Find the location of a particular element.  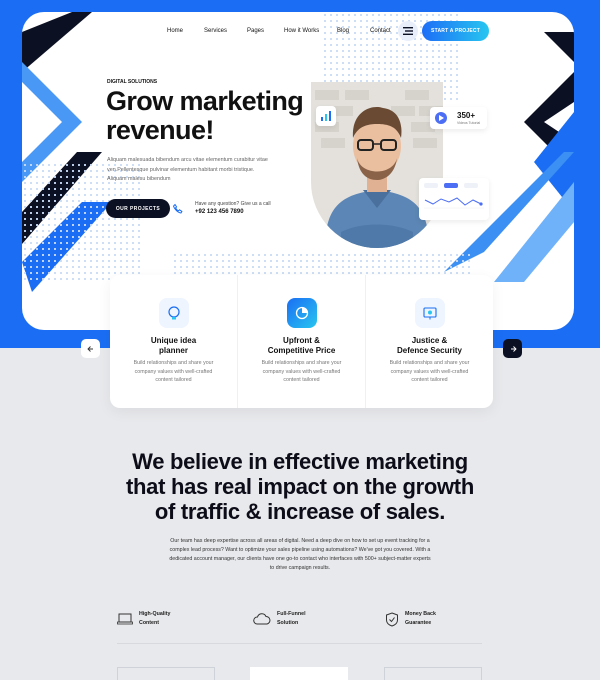

line-chart-card is located at coordinates (454, 199).